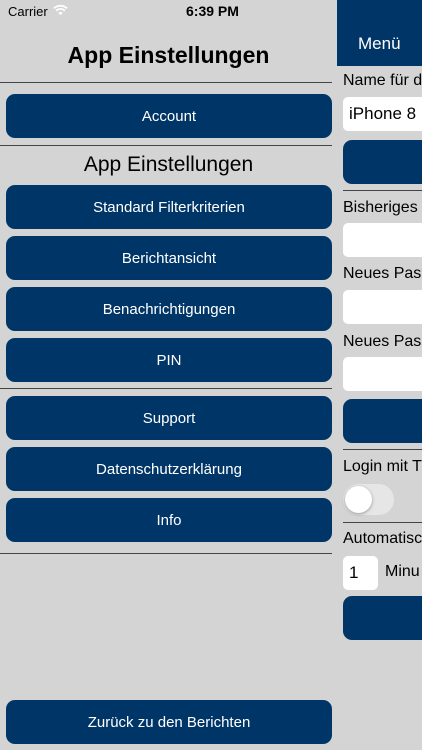 This screenshot has width=422, height=750. I want to click on minutes-label: Minu, so click(402, 571).